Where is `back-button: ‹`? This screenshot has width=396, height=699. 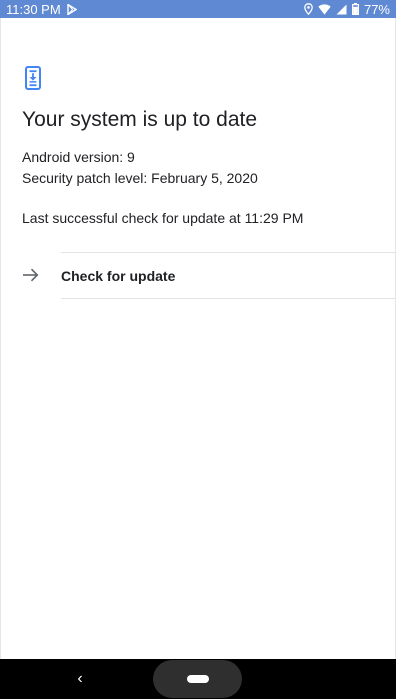
back-button: ‹ is located at coordinates (80, 679).